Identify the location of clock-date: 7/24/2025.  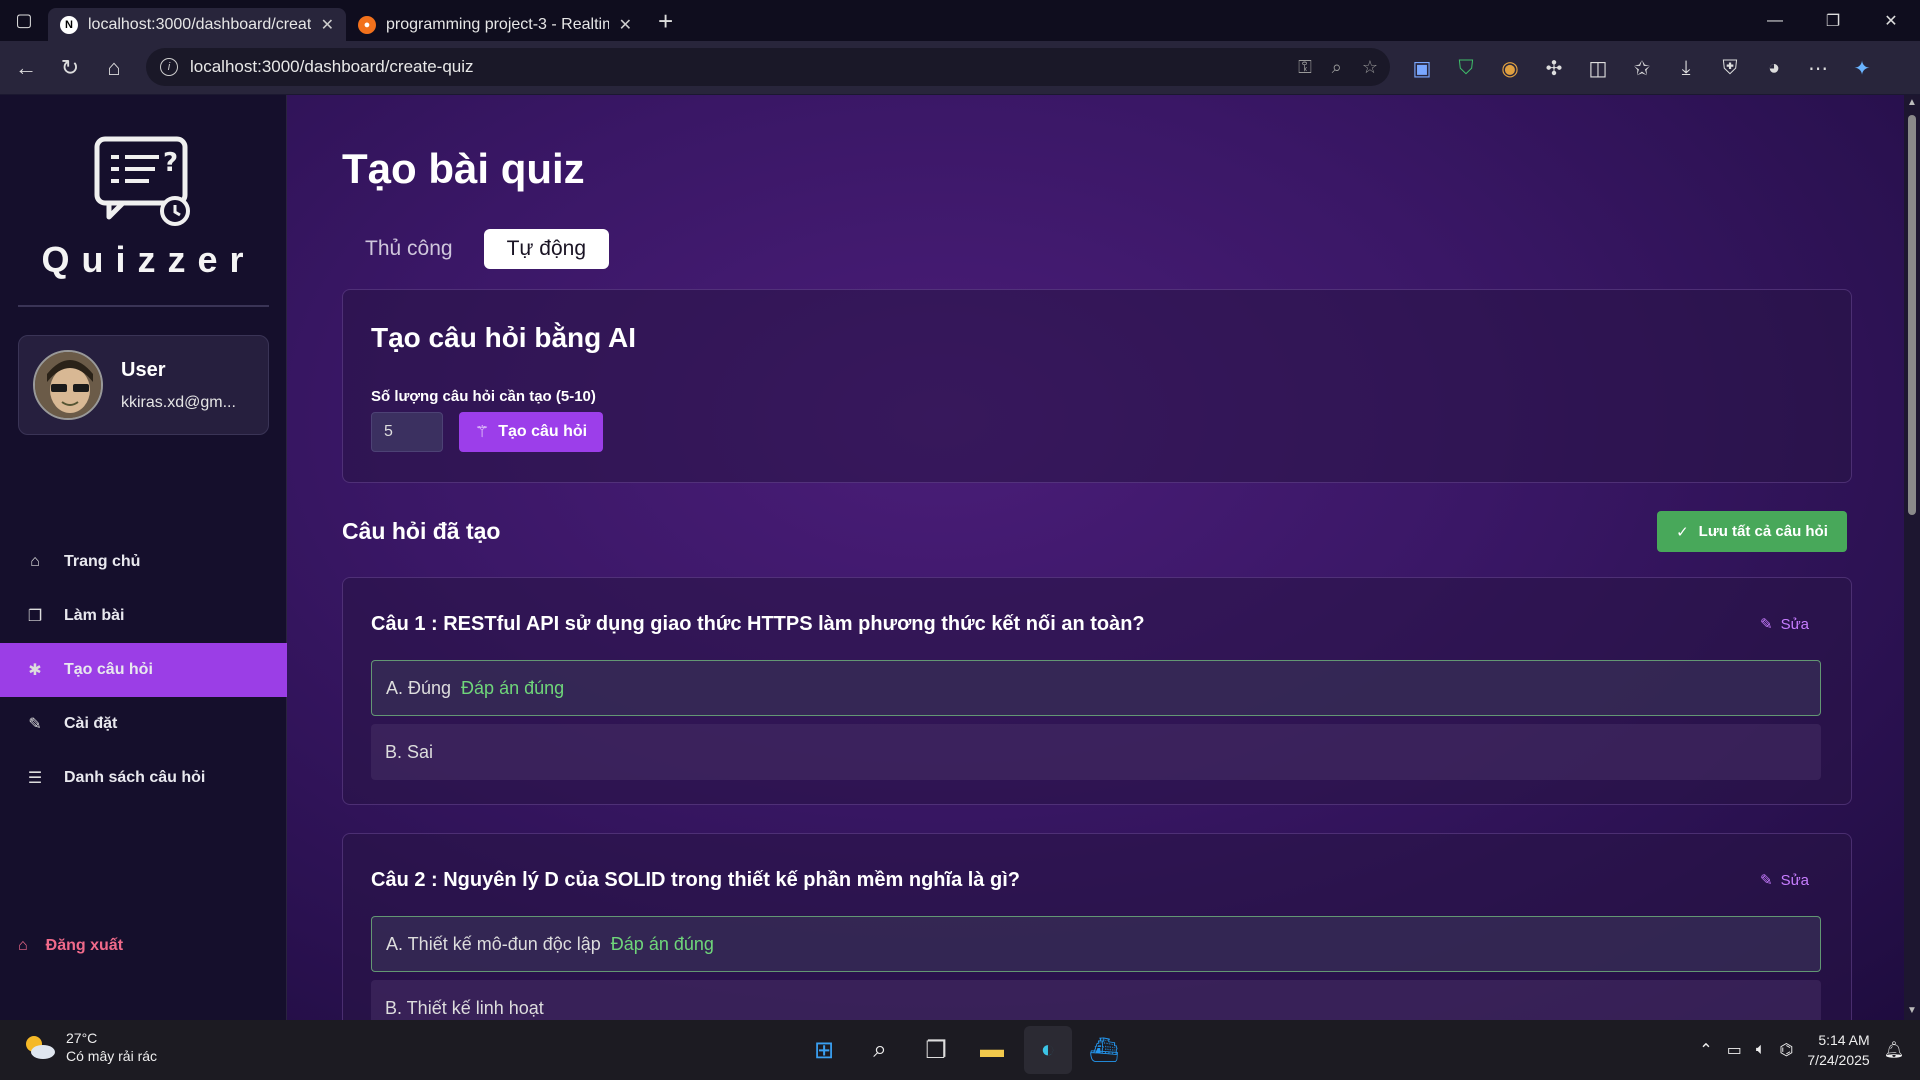
(1838, 1060).